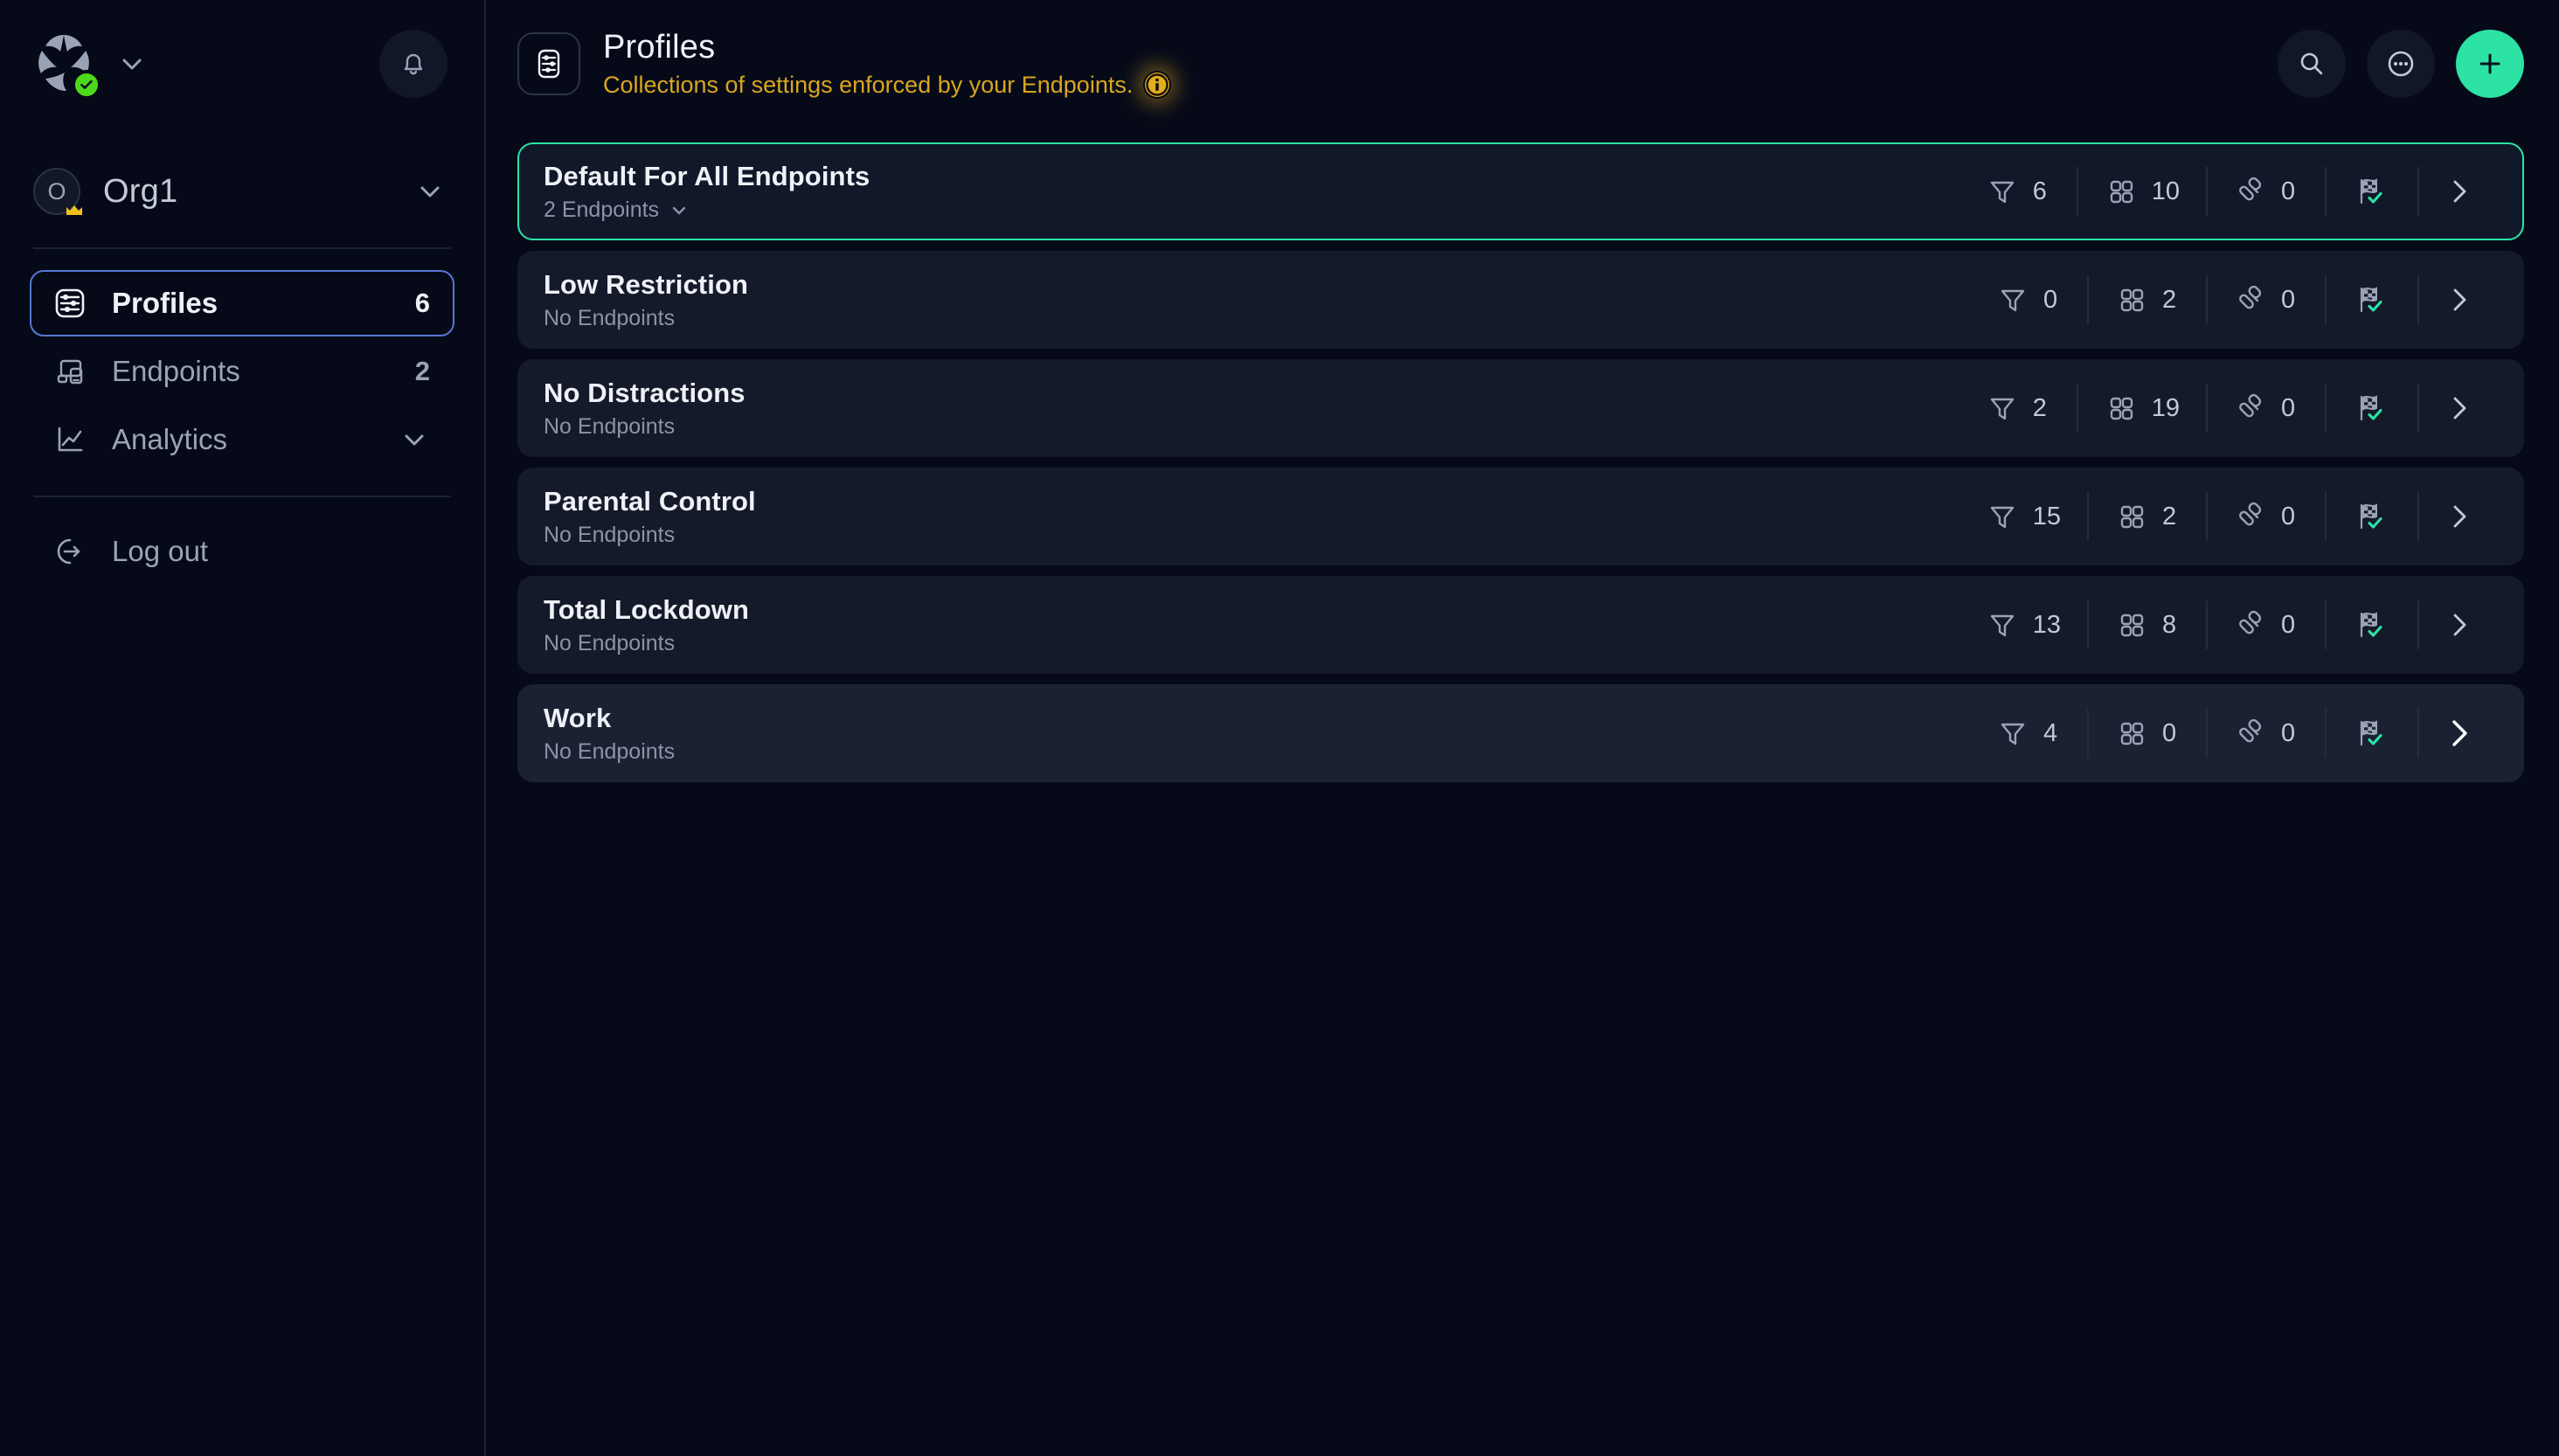  What do you see at coordinates (2143, 191) in the screenshot?
I see `stat-apps: 10` at bounding box center [2143, 191].